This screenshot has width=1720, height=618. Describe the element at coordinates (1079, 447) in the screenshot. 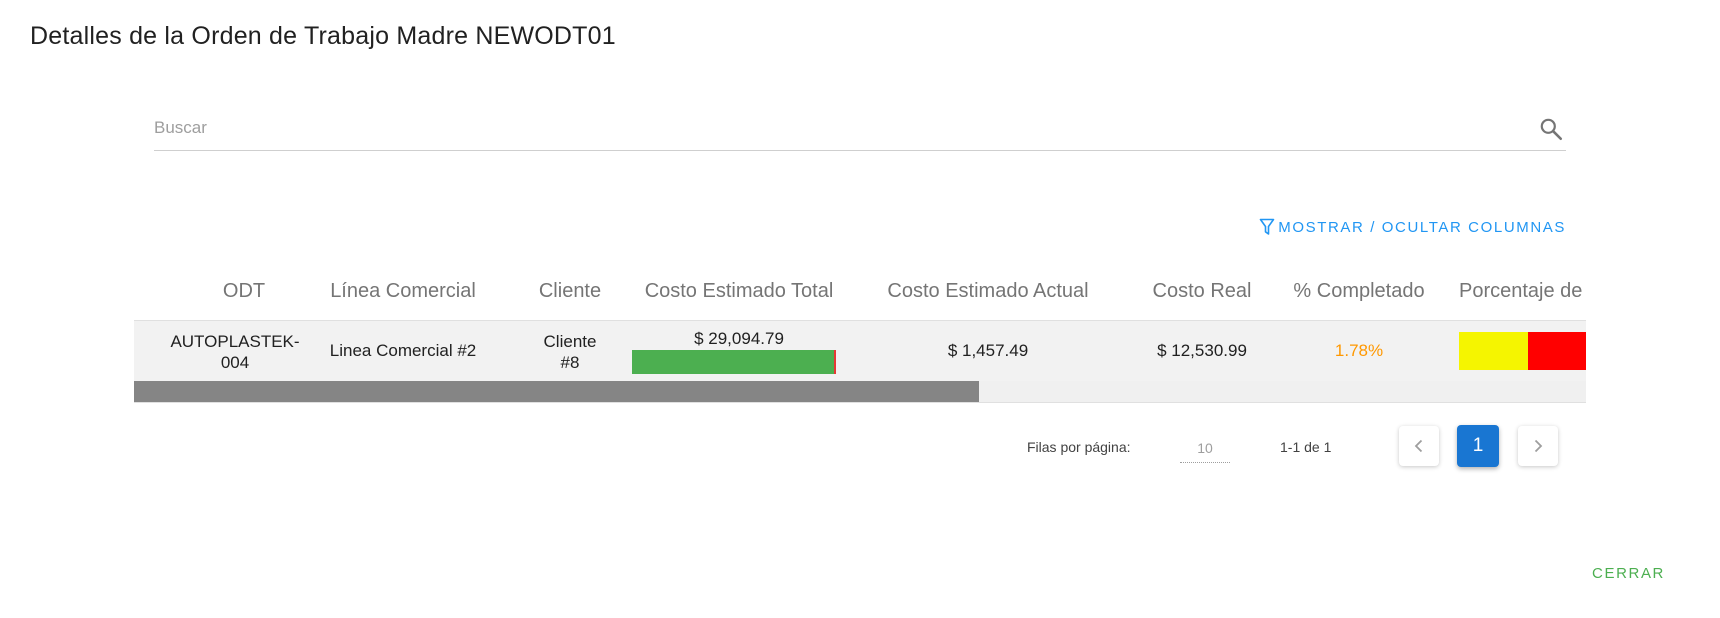

I see `rows-per-page-label: Filas por página:` at that location.